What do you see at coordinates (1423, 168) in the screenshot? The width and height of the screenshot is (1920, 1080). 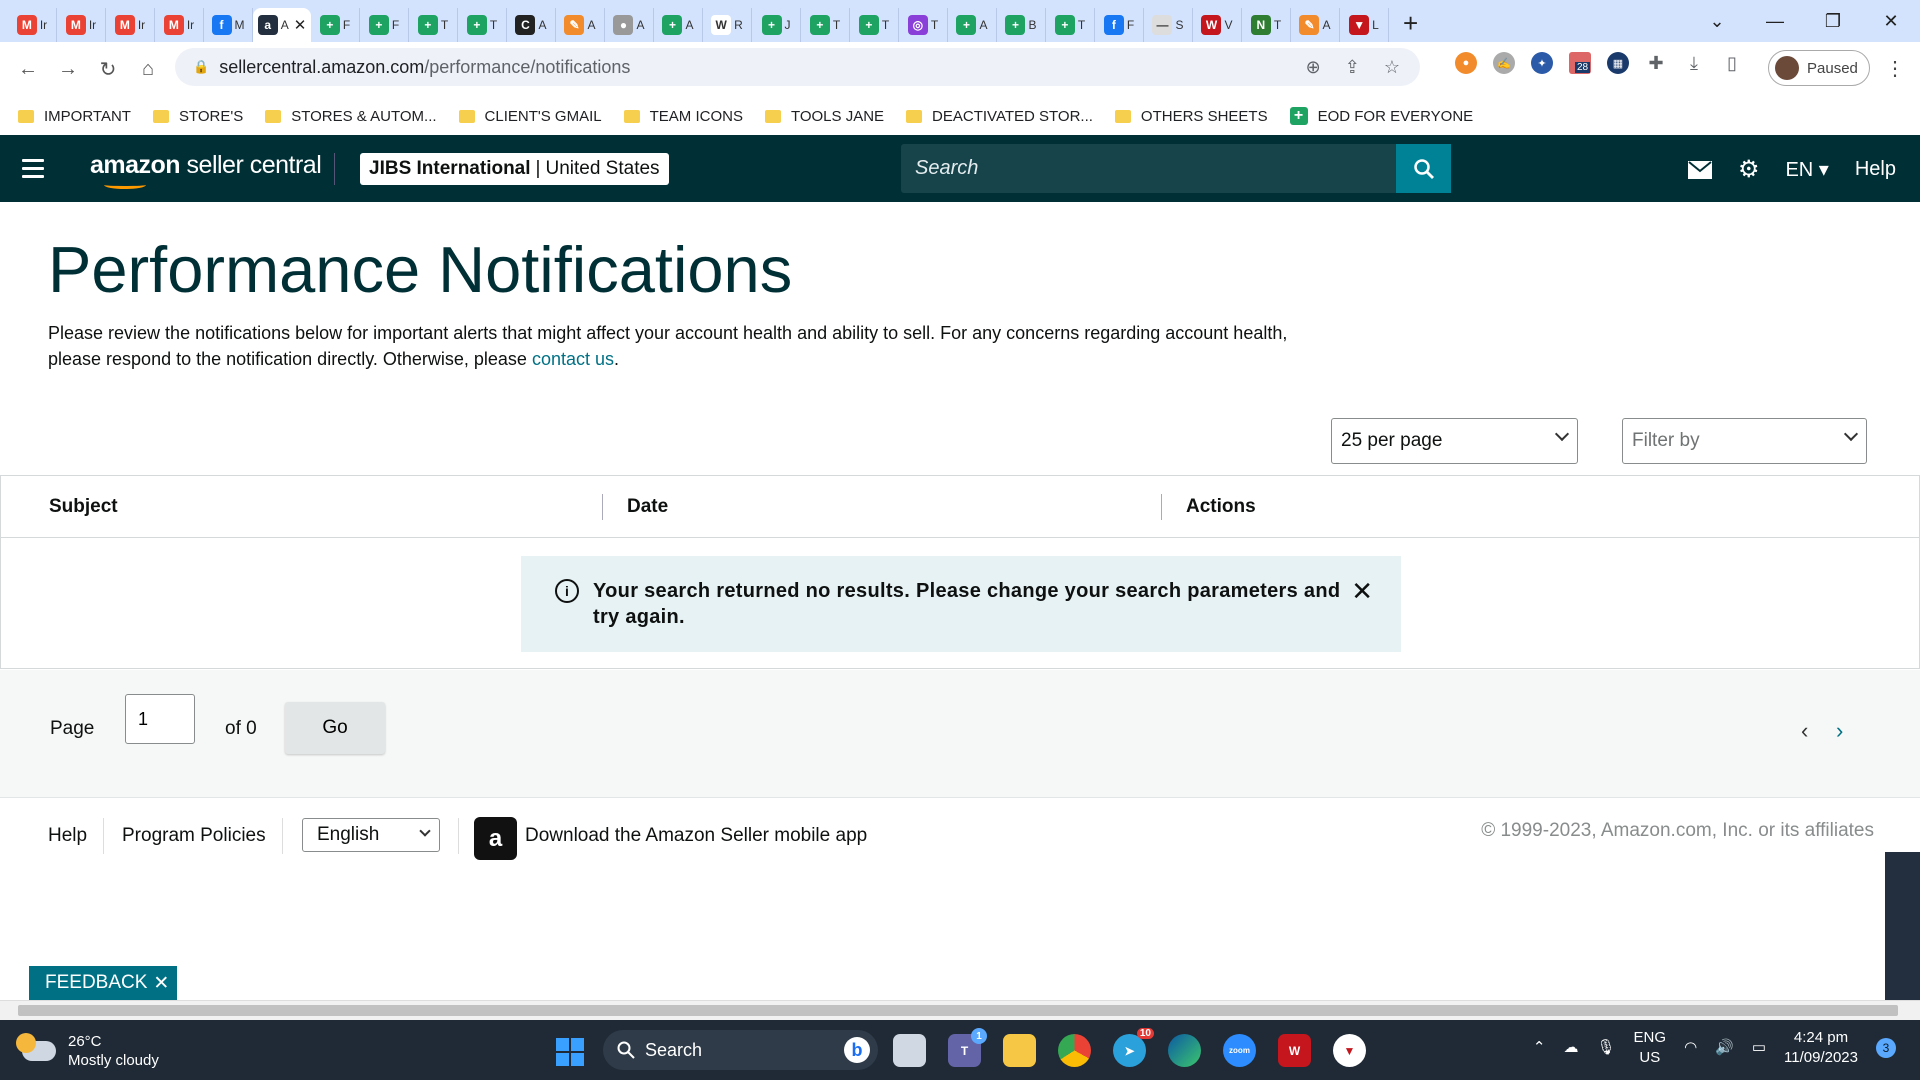 I see `search-icon` at bounding box center [1423, 168].